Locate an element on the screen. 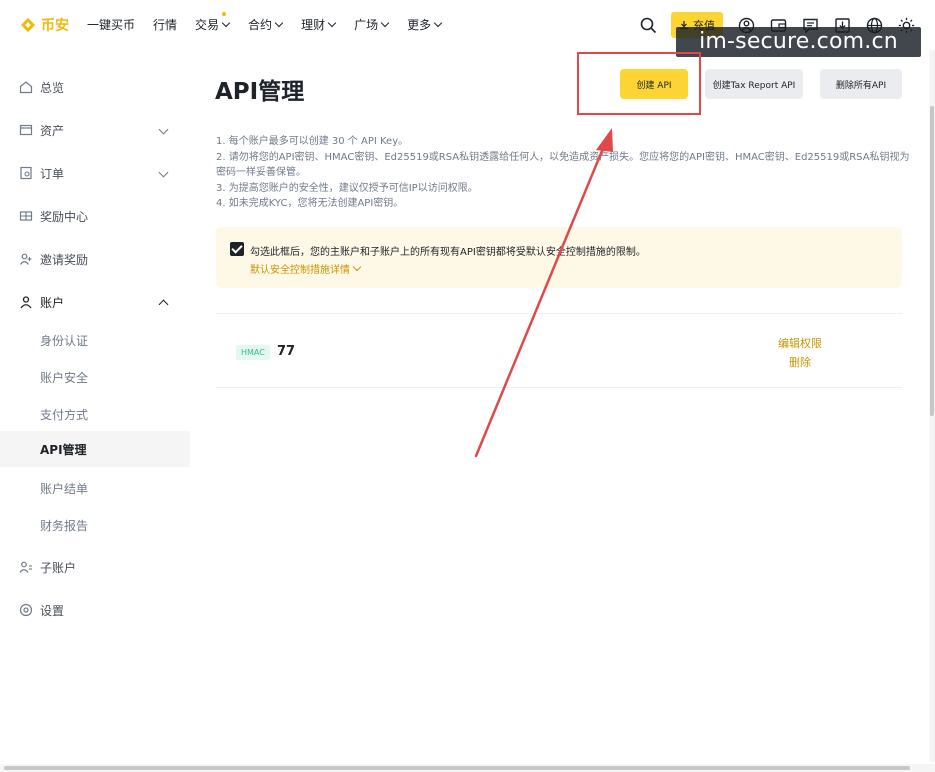  order-icon is located at coordinates (26, 173).